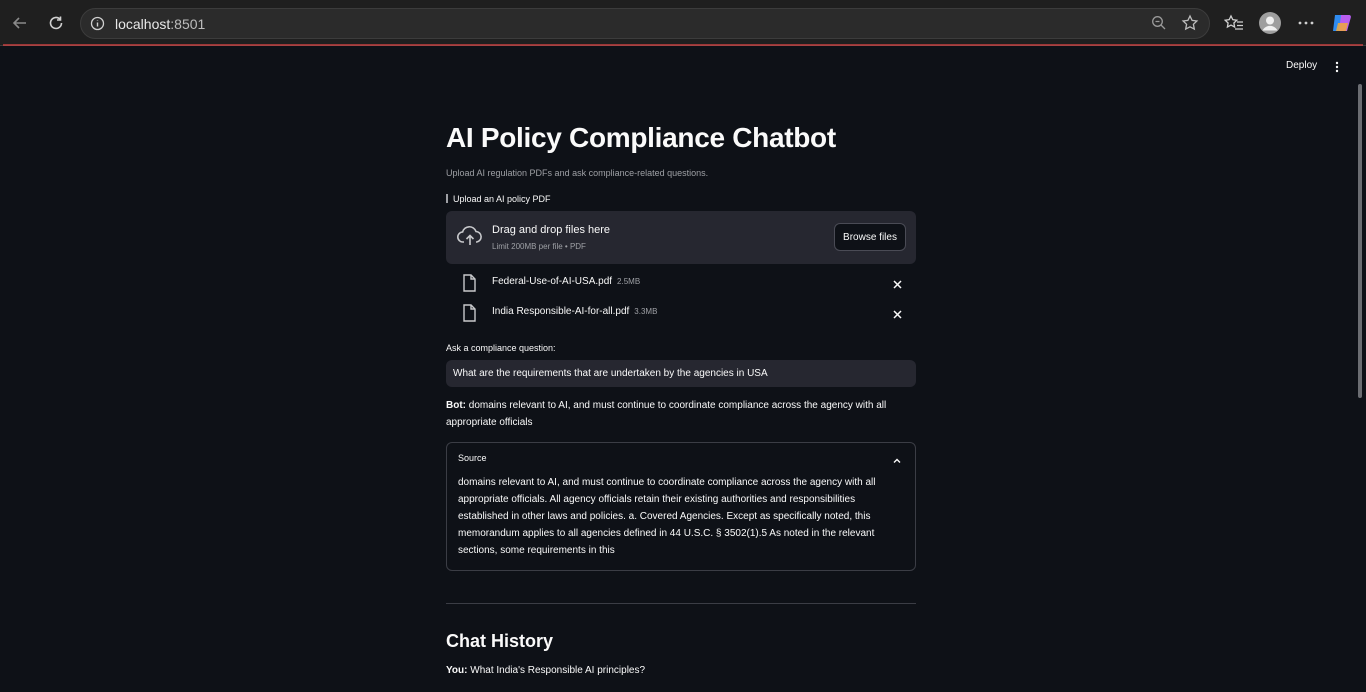 Image resolution: width=1366 pixels, height=692 pixels. What do you see at coordinates (566, 281) in the screenshot?
I see `uploaded-file-name: Federal-Use-of-AI-USA.pdf 2.5MB` at bounding box center [566, 281].